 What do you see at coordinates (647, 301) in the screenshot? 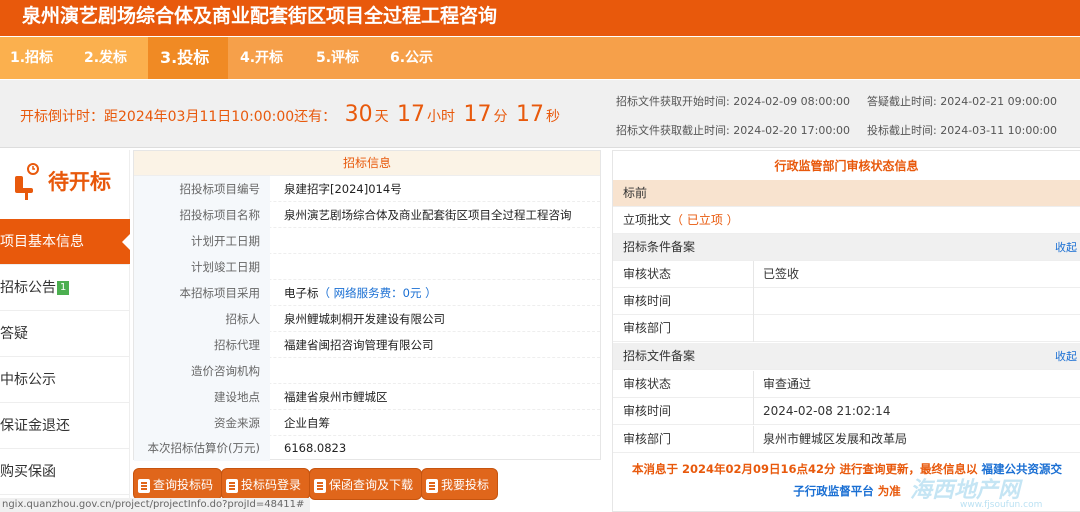
I see `review-key: 审核时间` at bounding box center [647, 301].